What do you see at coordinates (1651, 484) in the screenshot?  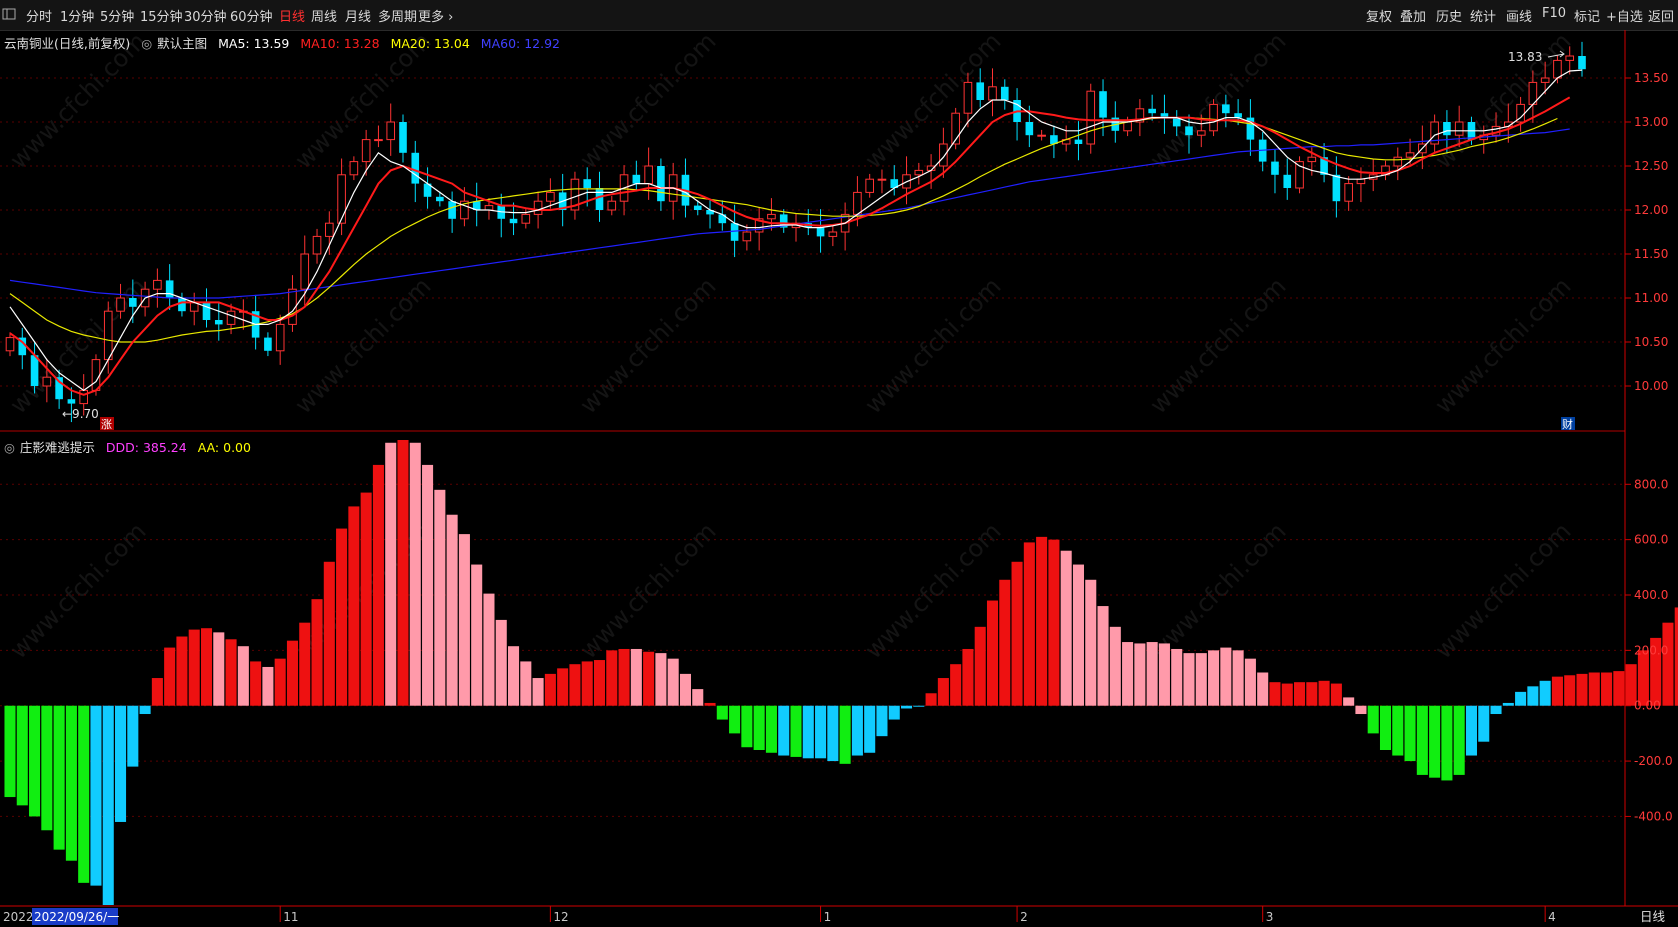 I see `ddd-tick-label-6: 800.0` at bounding box center [1651, 484].